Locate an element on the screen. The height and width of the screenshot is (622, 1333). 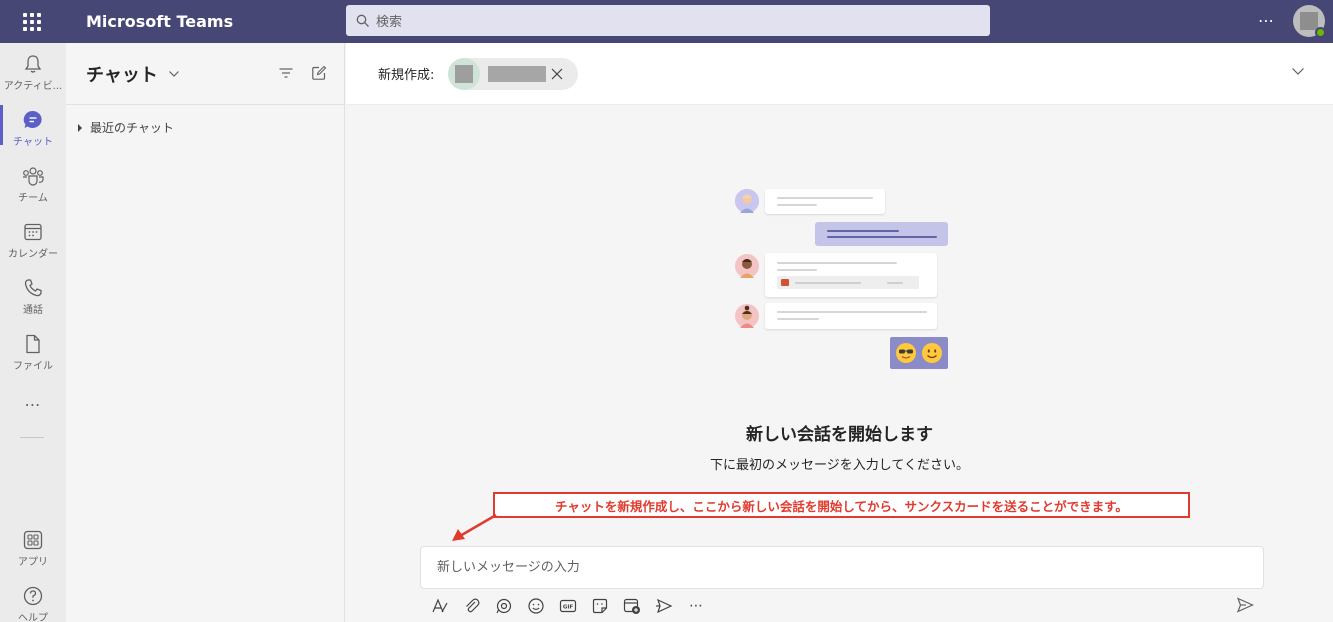
send-icon is located at coordinates (1245, 605).